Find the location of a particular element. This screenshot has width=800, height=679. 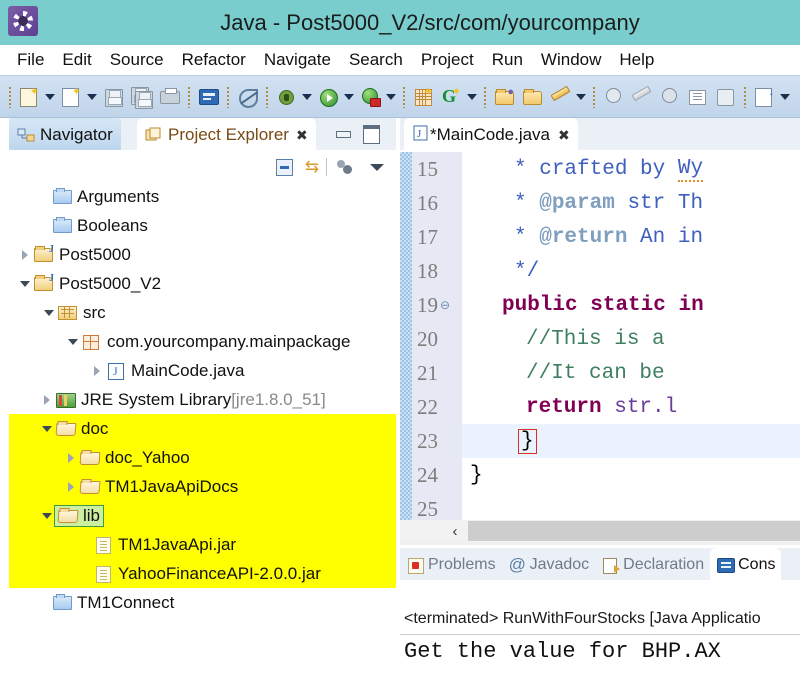

run-icon is located at coordinates (328, 97).